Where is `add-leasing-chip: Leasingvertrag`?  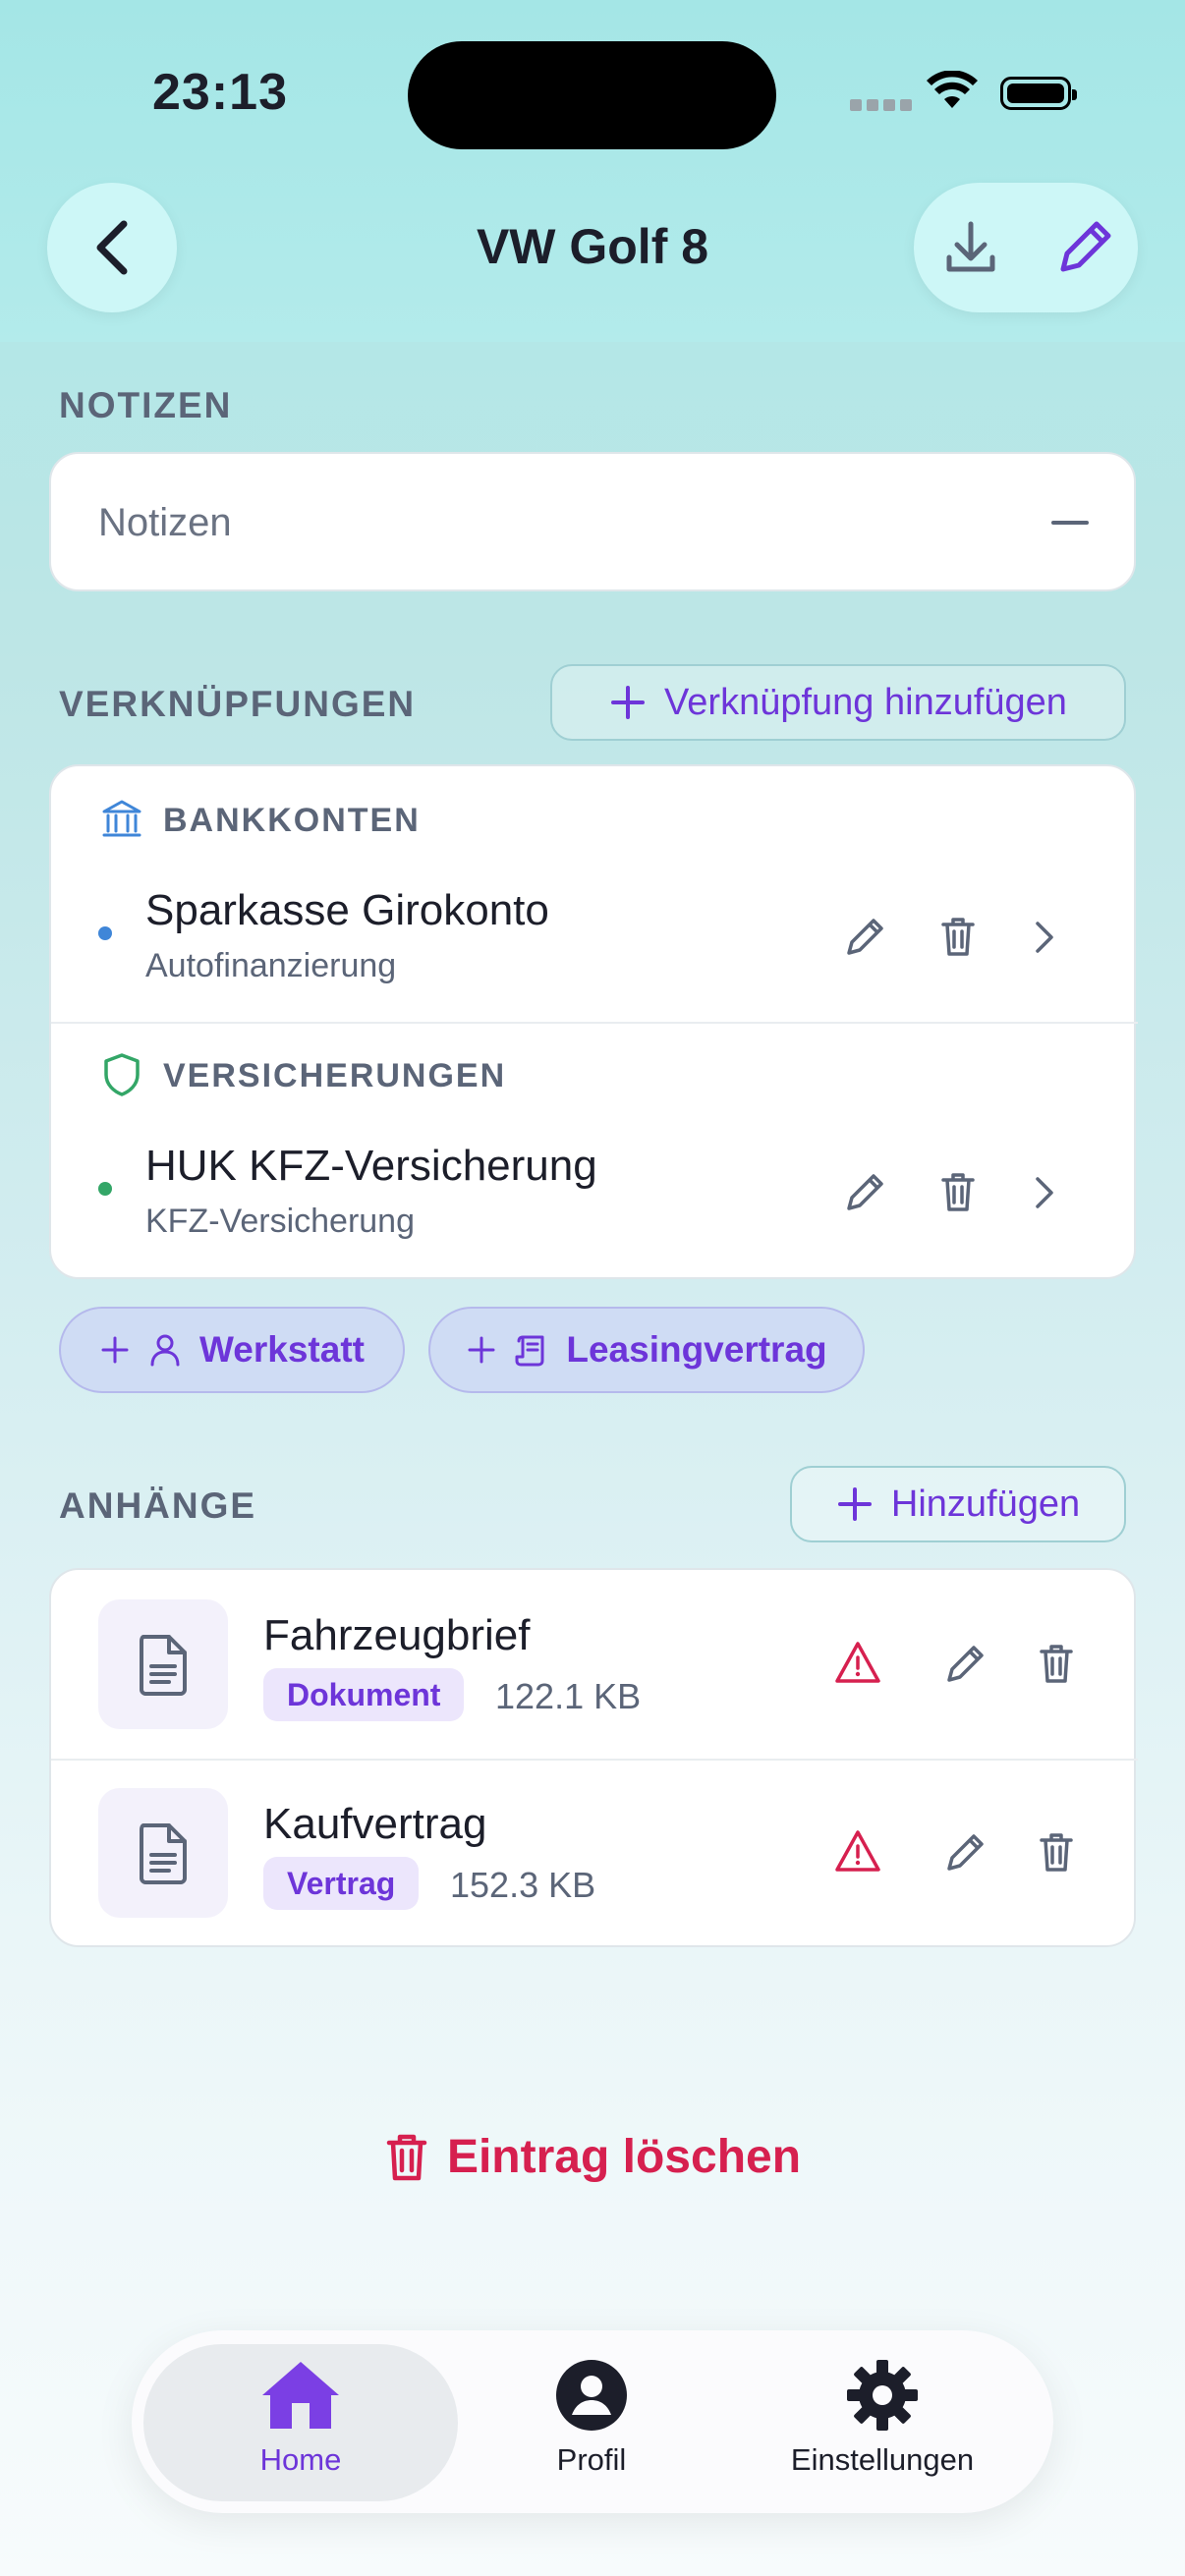 add-leasing-chip: Leasingvertrag is located at coordinates (647, 1350).